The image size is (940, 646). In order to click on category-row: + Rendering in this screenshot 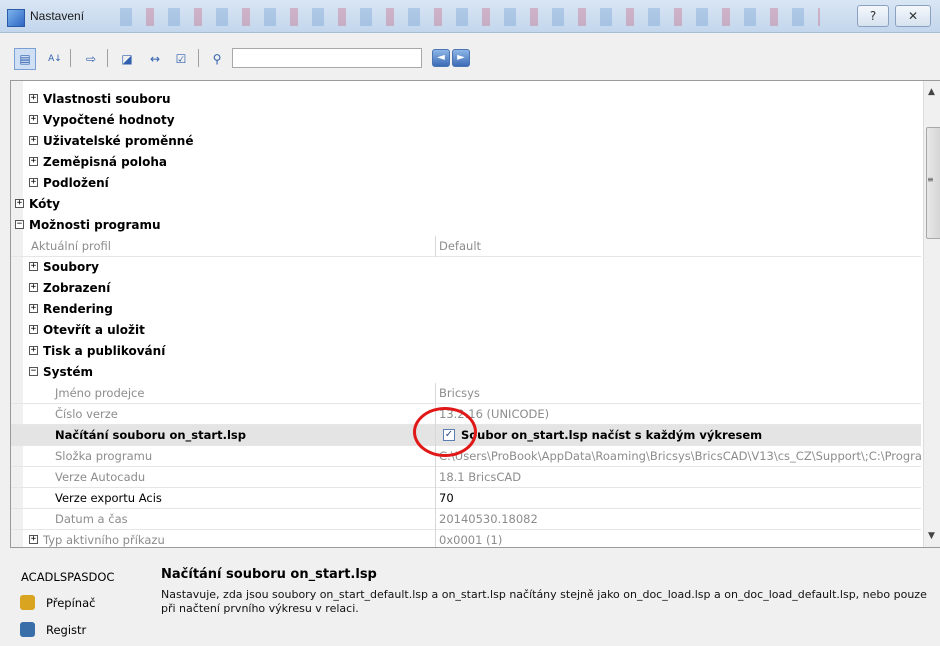, I will do `click(466, 309)`.